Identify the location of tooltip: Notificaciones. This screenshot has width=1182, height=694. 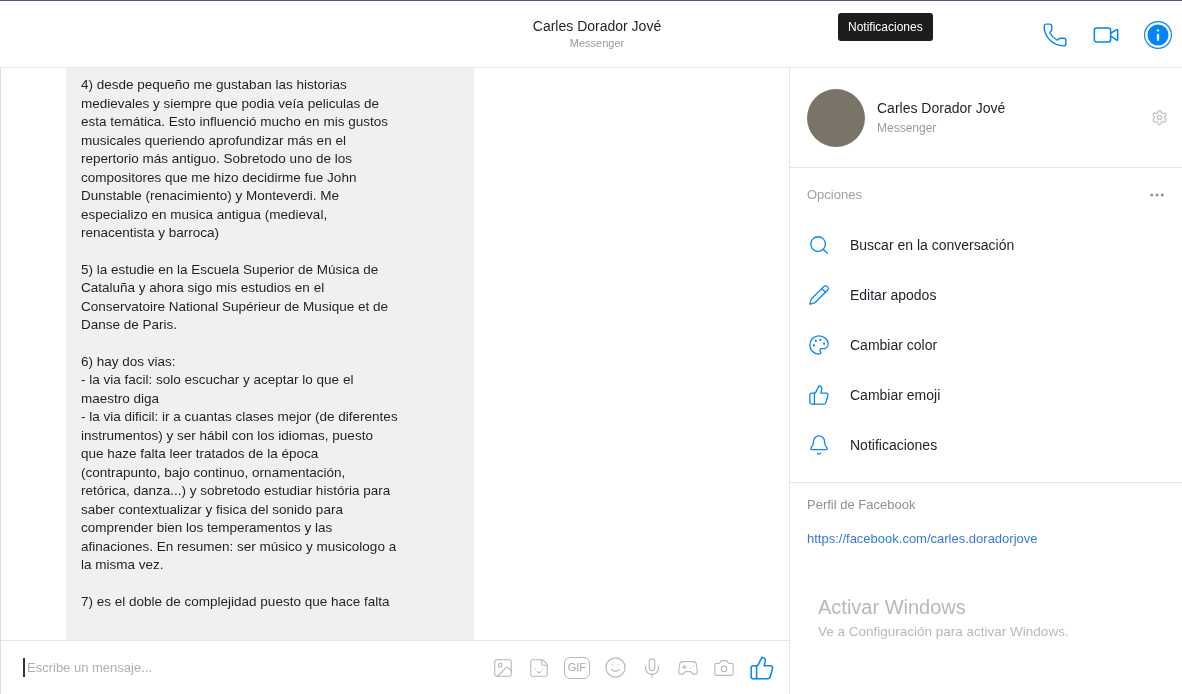
(885, 27).